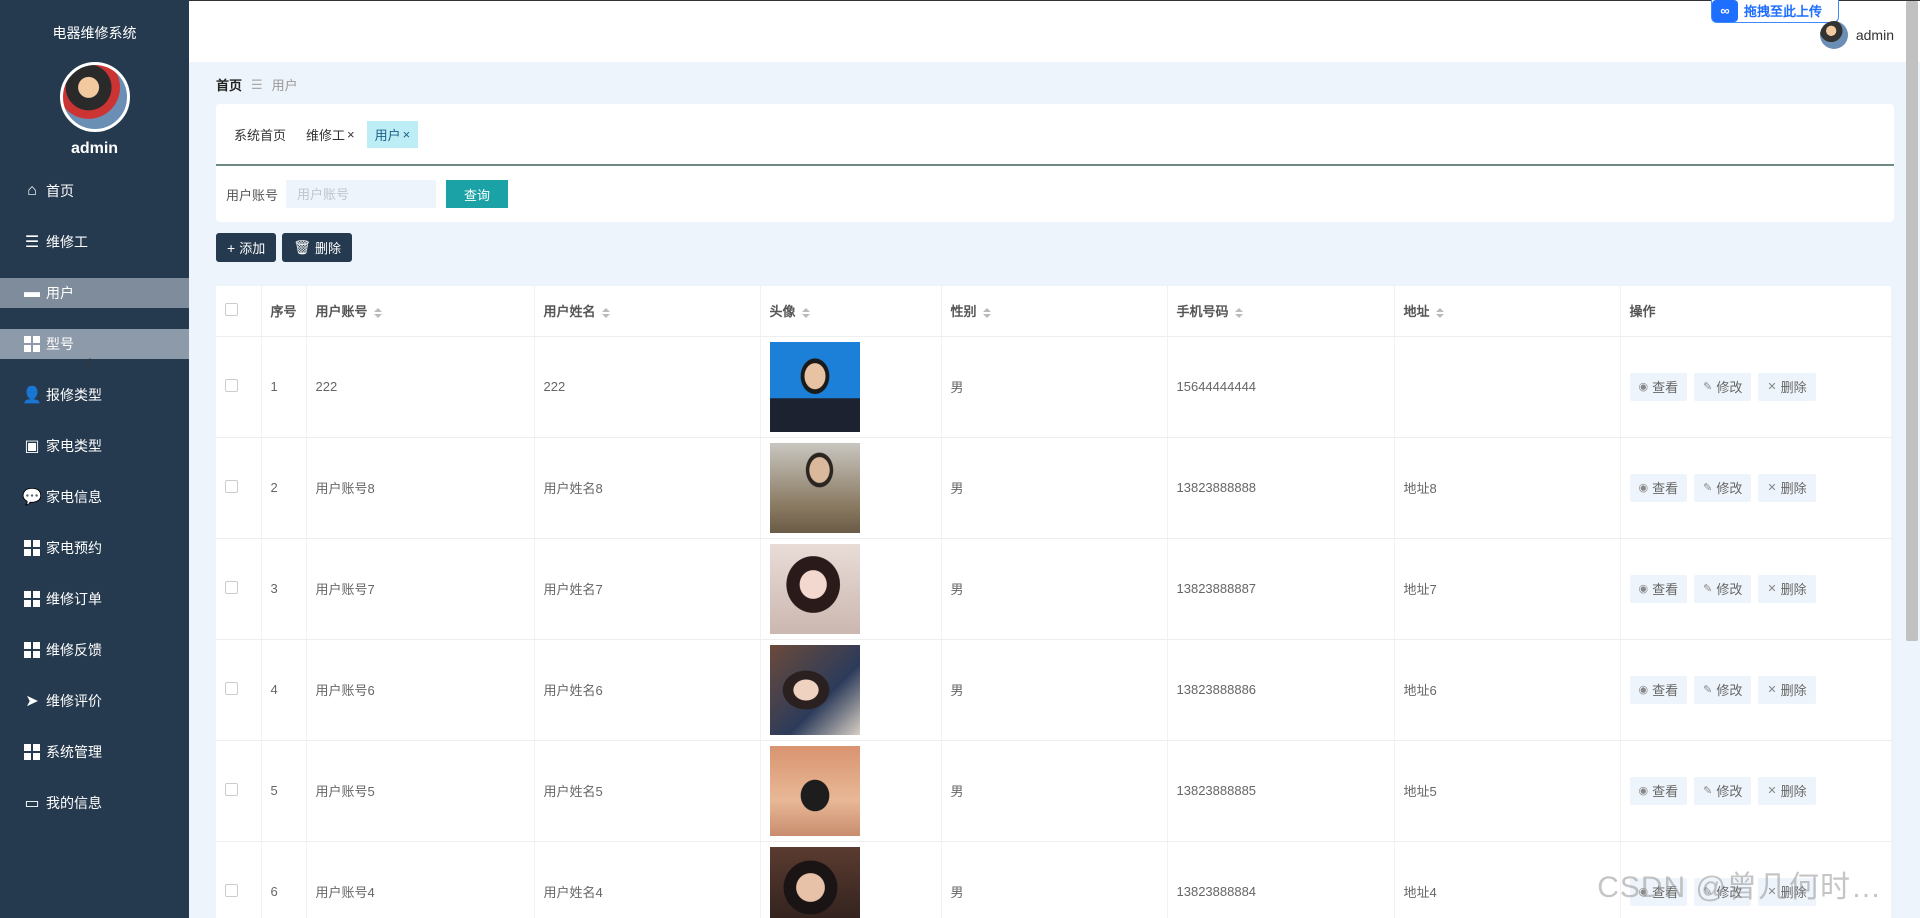 The height and width of the screenshot is (918, 1920). I want to click on cell-avatar, so click(851, 488).